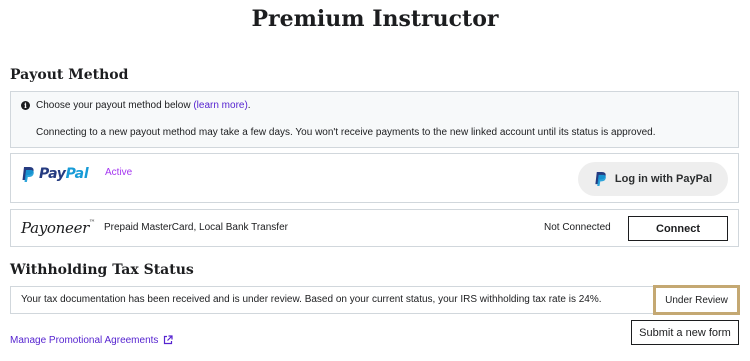 Image resolution: width=750 pixels, height=361 pixels. I want to click on payout-info-text: Choose your payout method below, so click(113, 105).